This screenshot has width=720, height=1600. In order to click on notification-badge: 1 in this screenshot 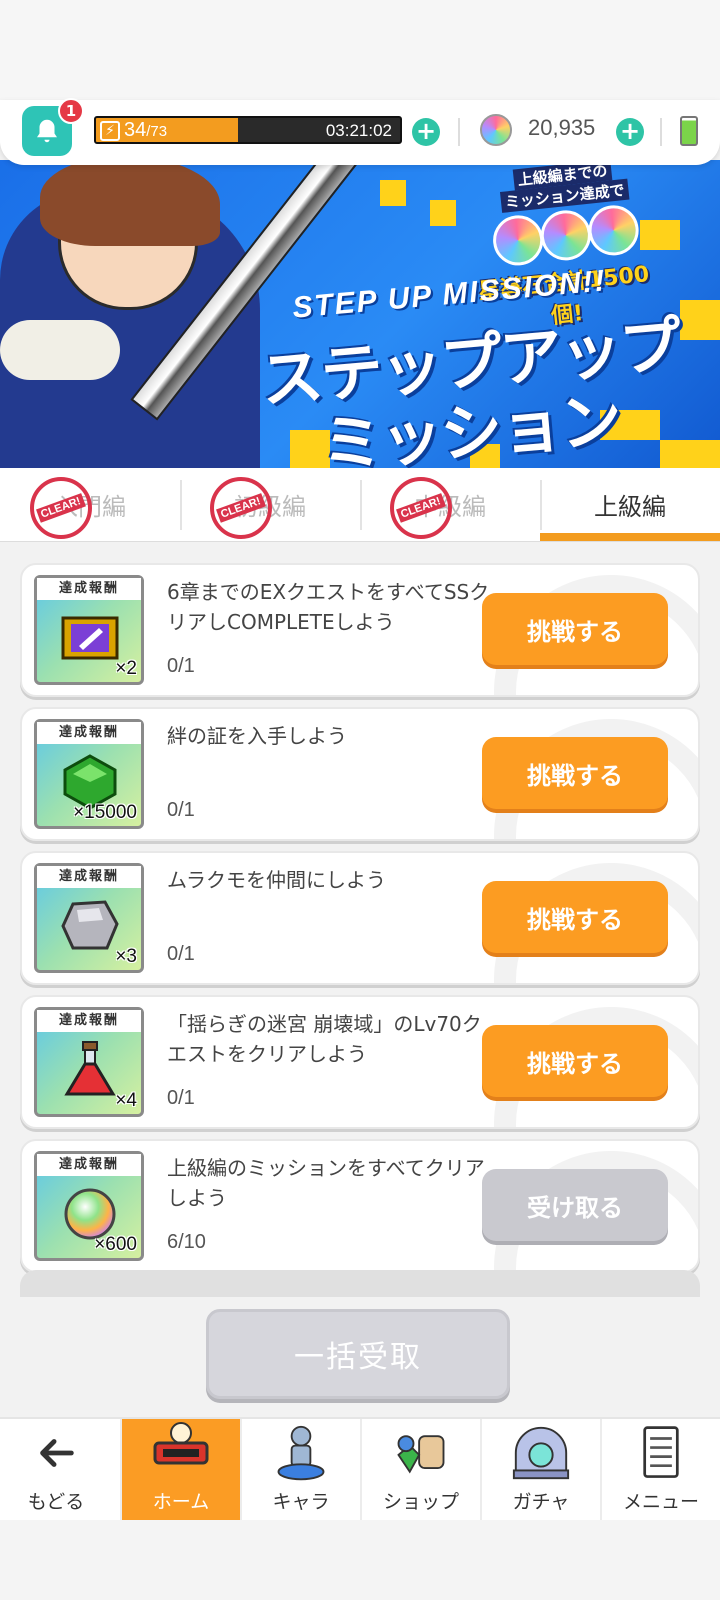, I will do `click(71, 111)`.